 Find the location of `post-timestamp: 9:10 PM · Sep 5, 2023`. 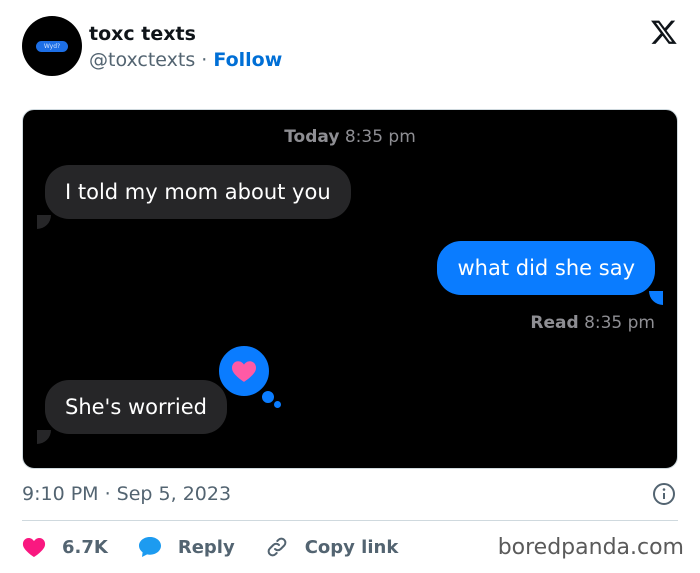

post-timestamp: 9:10 PM · Sep 5, 2023 is located at coordinates (126, 494).